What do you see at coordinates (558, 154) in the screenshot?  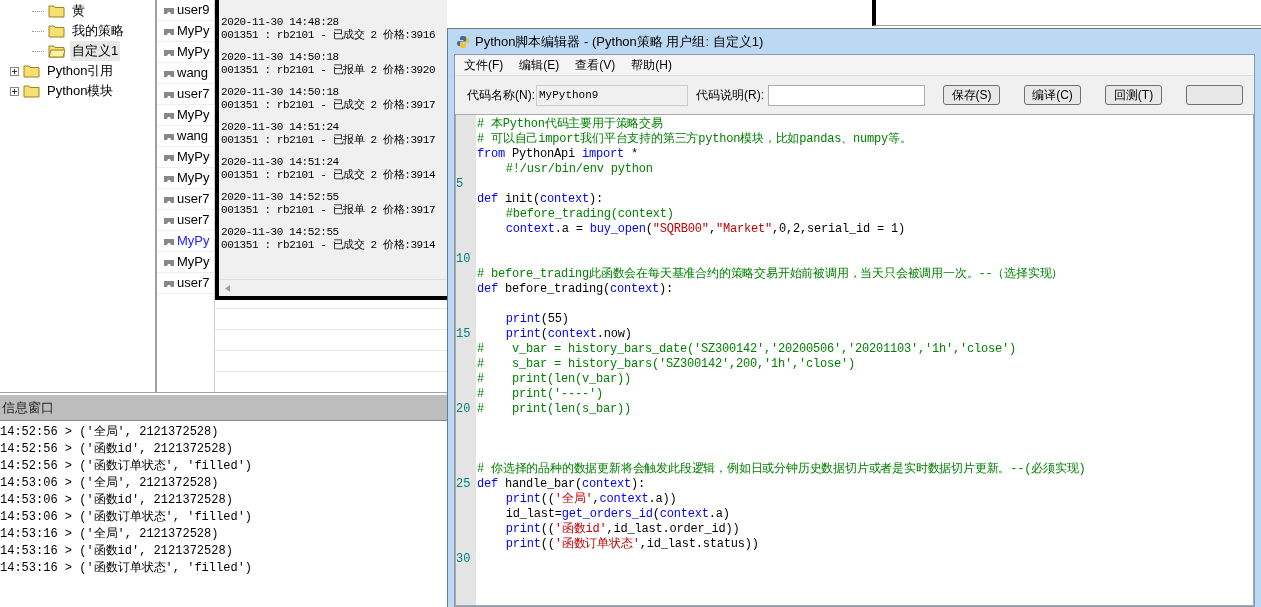 I see `code-line: from PythonApi import *` at bounding box center [558, 154].